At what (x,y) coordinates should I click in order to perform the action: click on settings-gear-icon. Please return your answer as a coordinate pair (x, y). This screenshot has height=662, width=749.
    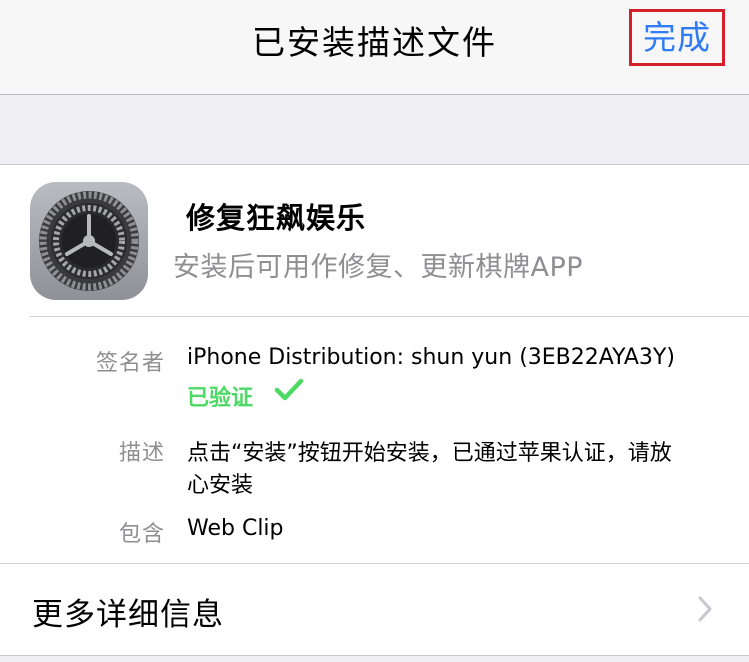
    Looking at the image, I should click on (89, 241).